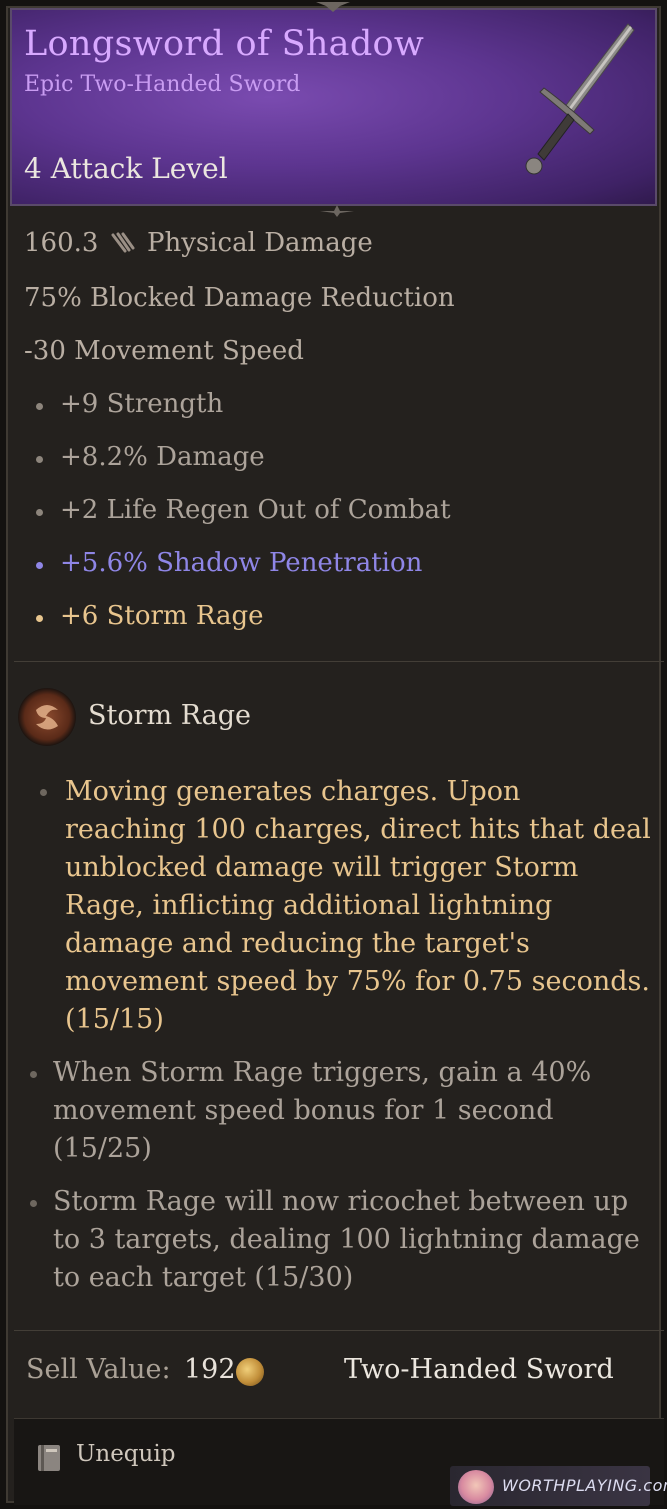 The height and width of the screenshot is (1509, 667). I want to click on sell-value-label: Sell Value:, so click(98, 1369).